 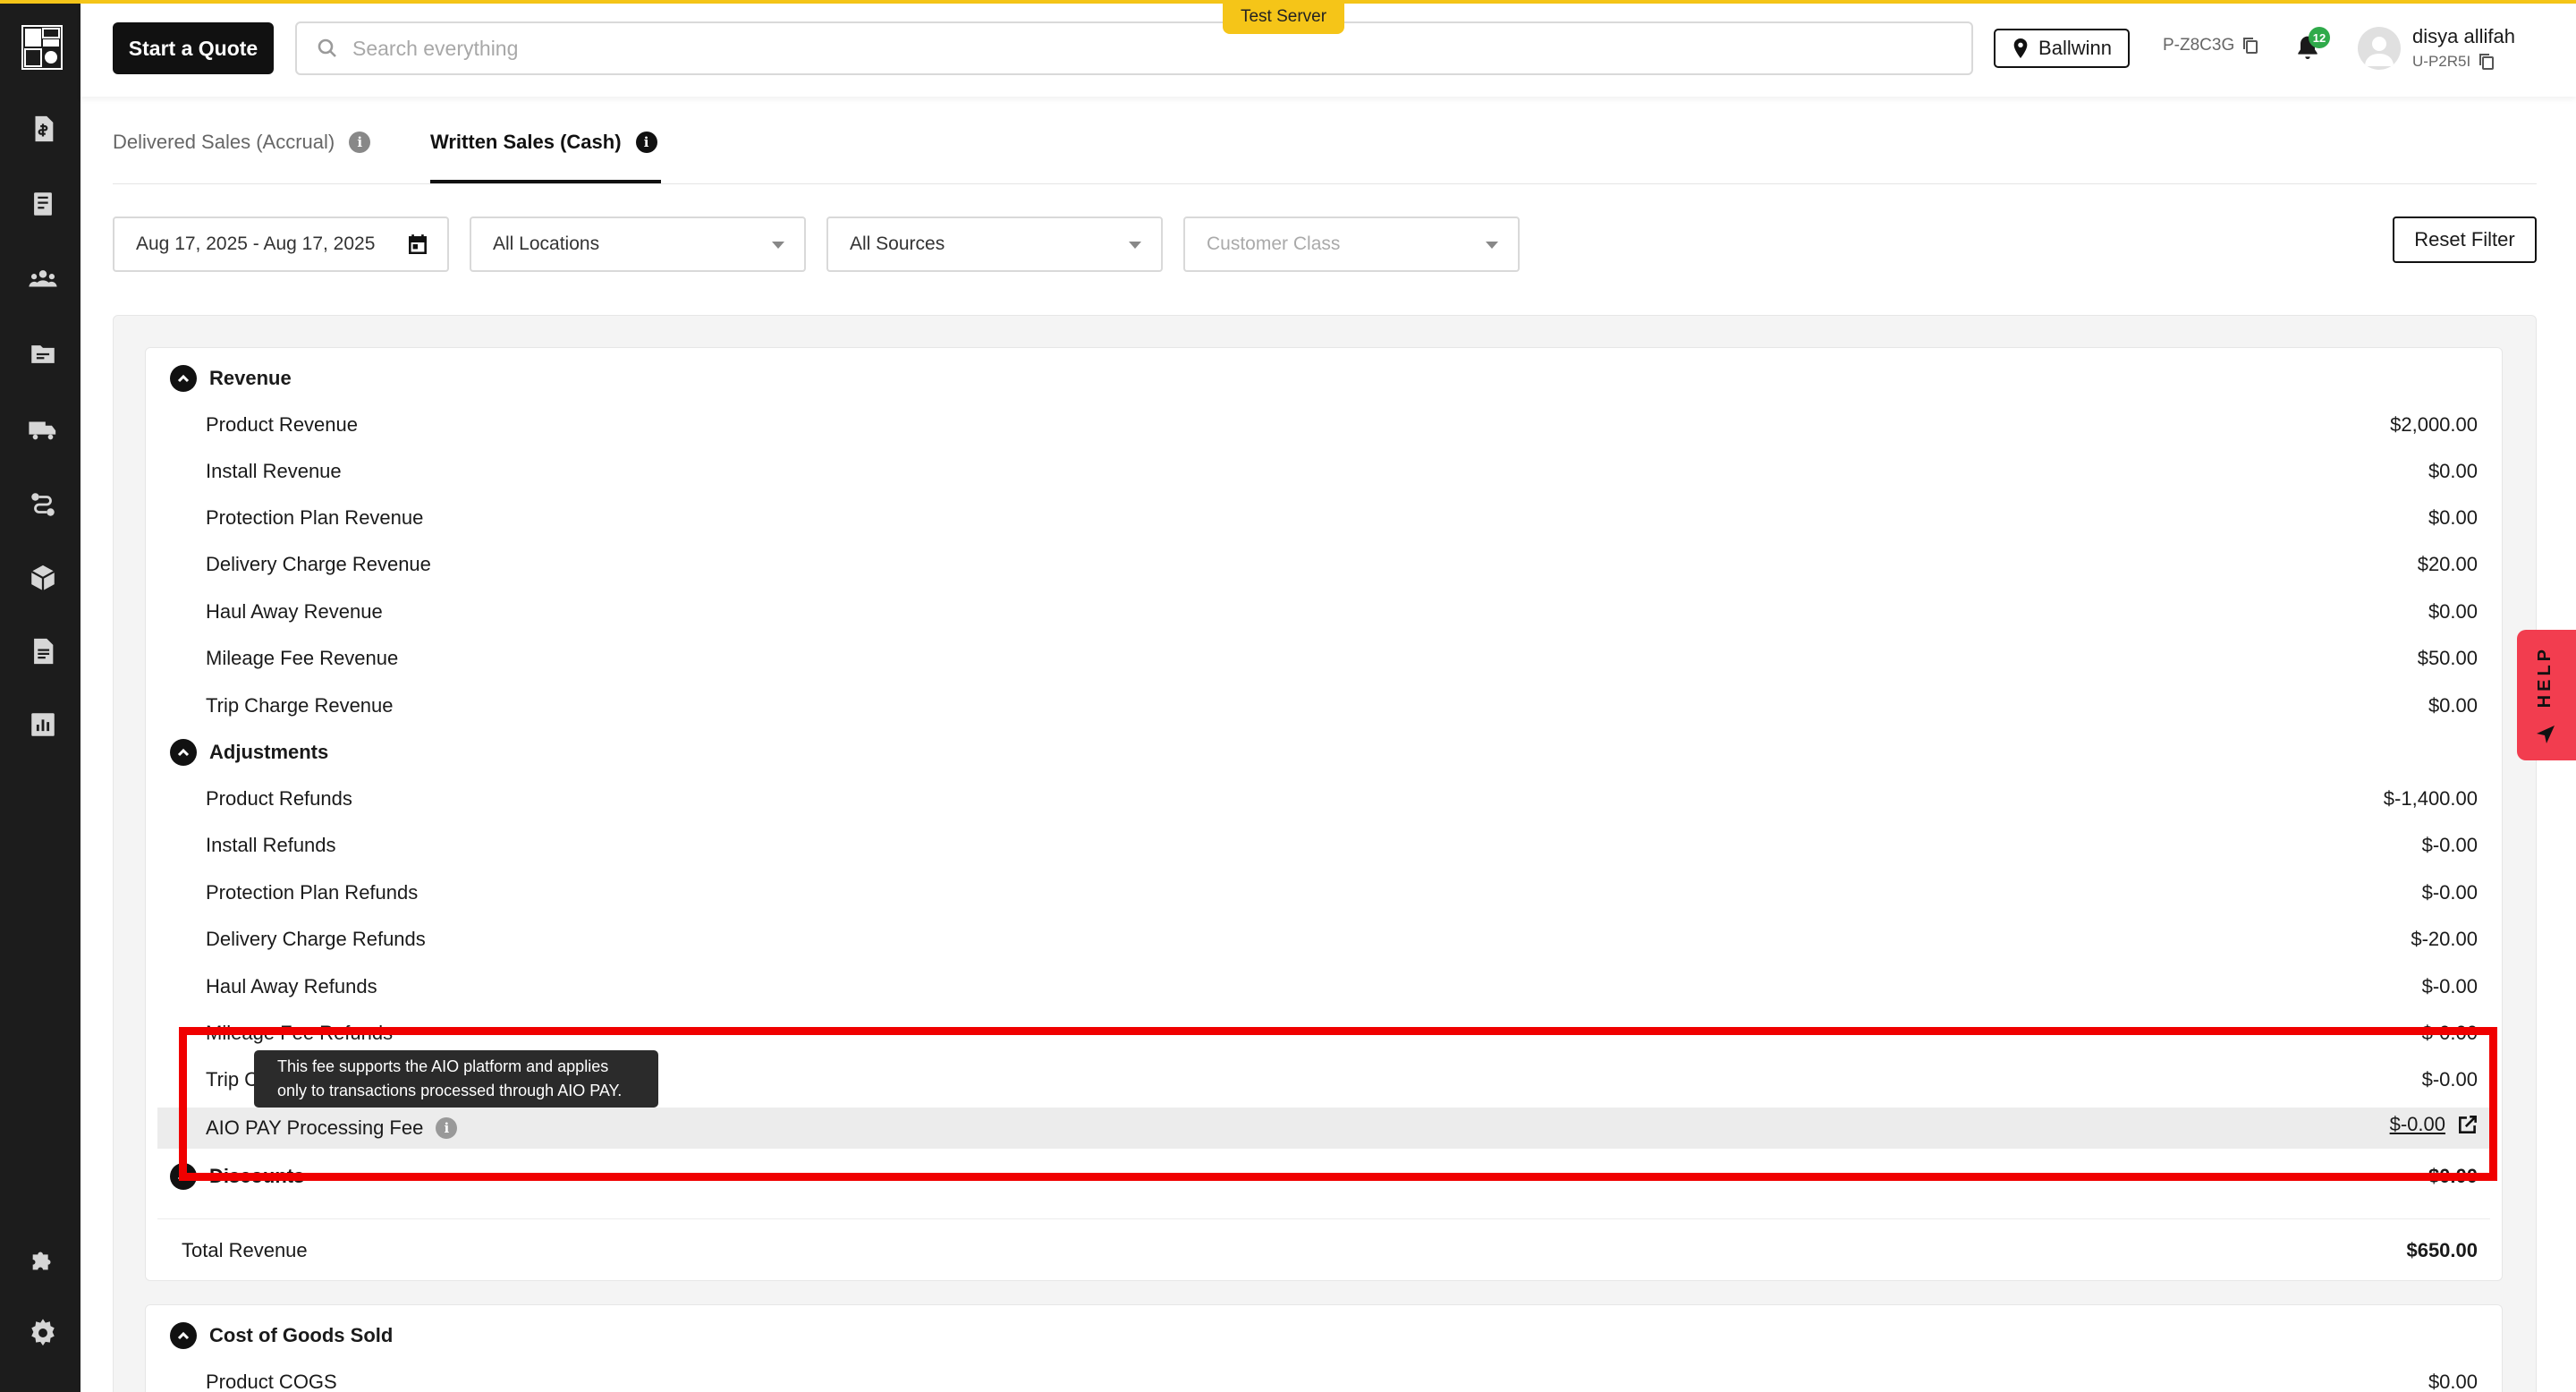 I want to click on help-tab-button: HELP, so click(x=2546, y=695).